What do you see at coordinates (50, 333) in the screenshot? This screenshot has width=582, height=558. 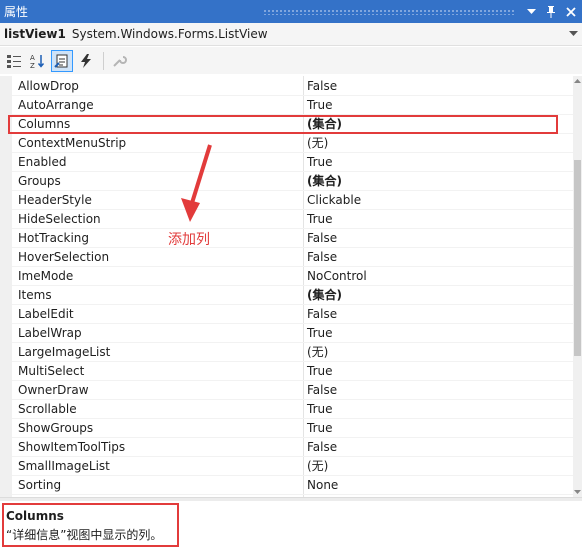 I see `property-name: LabelWrap` at bounding box center [50, 333].